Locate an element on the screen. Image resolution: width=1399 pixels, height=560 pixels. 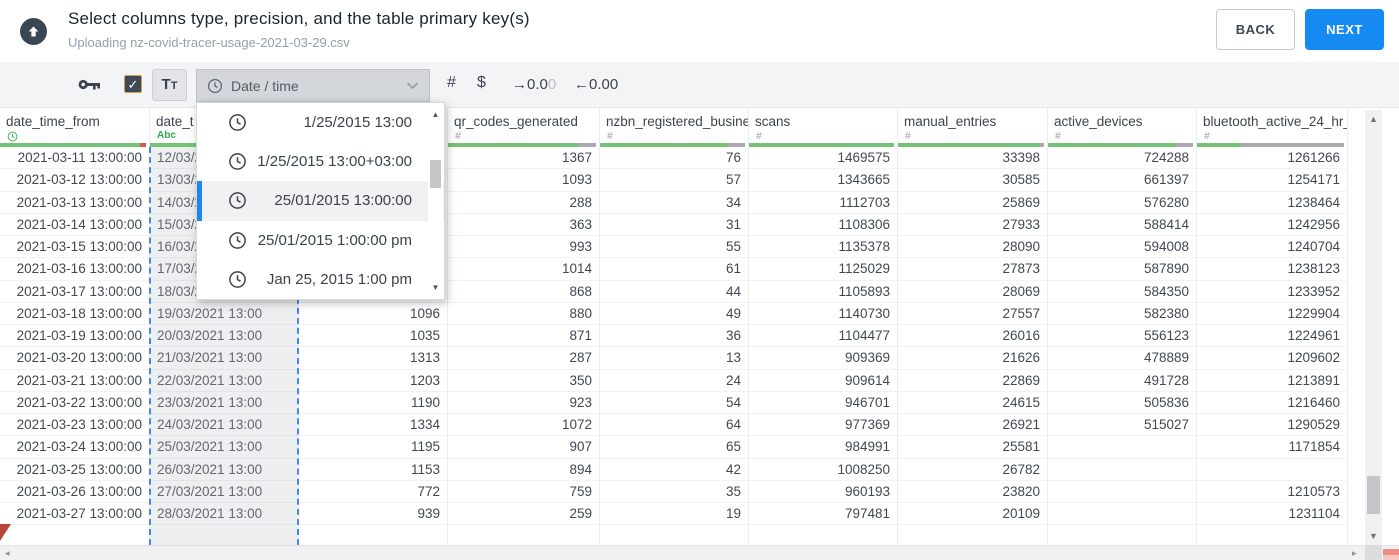
table-cell: 1334 is located at coordinates (373, 425).